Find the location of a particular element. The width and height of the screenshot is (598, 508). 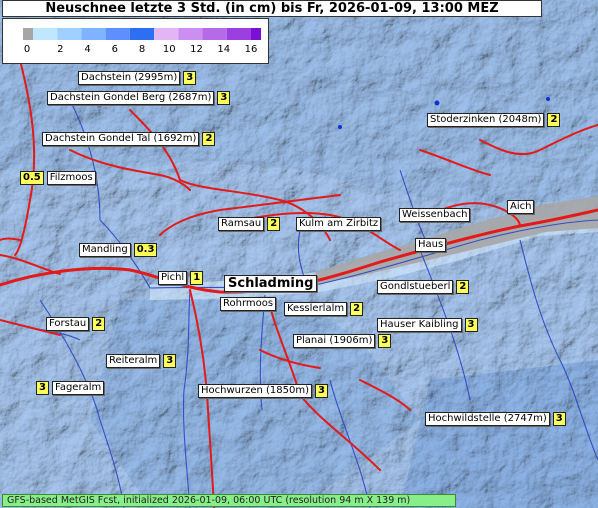

snow-value-badge: 1 is located at coordinates (197, 278).